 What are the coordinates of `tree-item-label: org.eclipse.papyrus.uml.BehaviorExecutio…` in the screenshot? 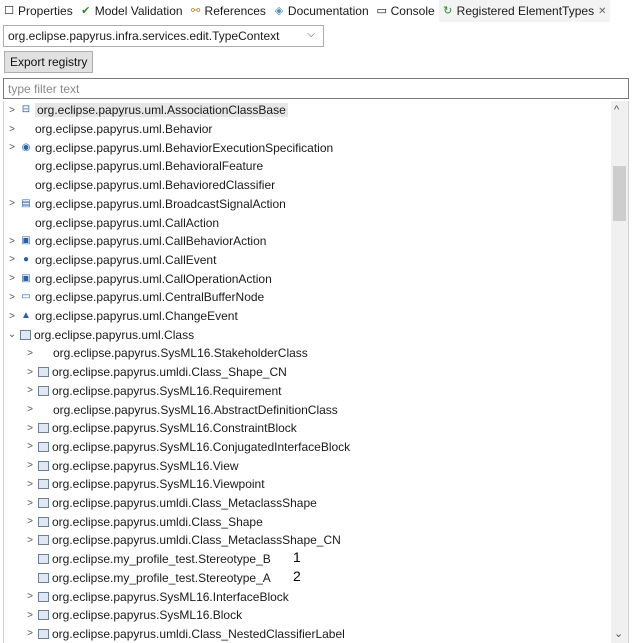 It's located at (184, 147).